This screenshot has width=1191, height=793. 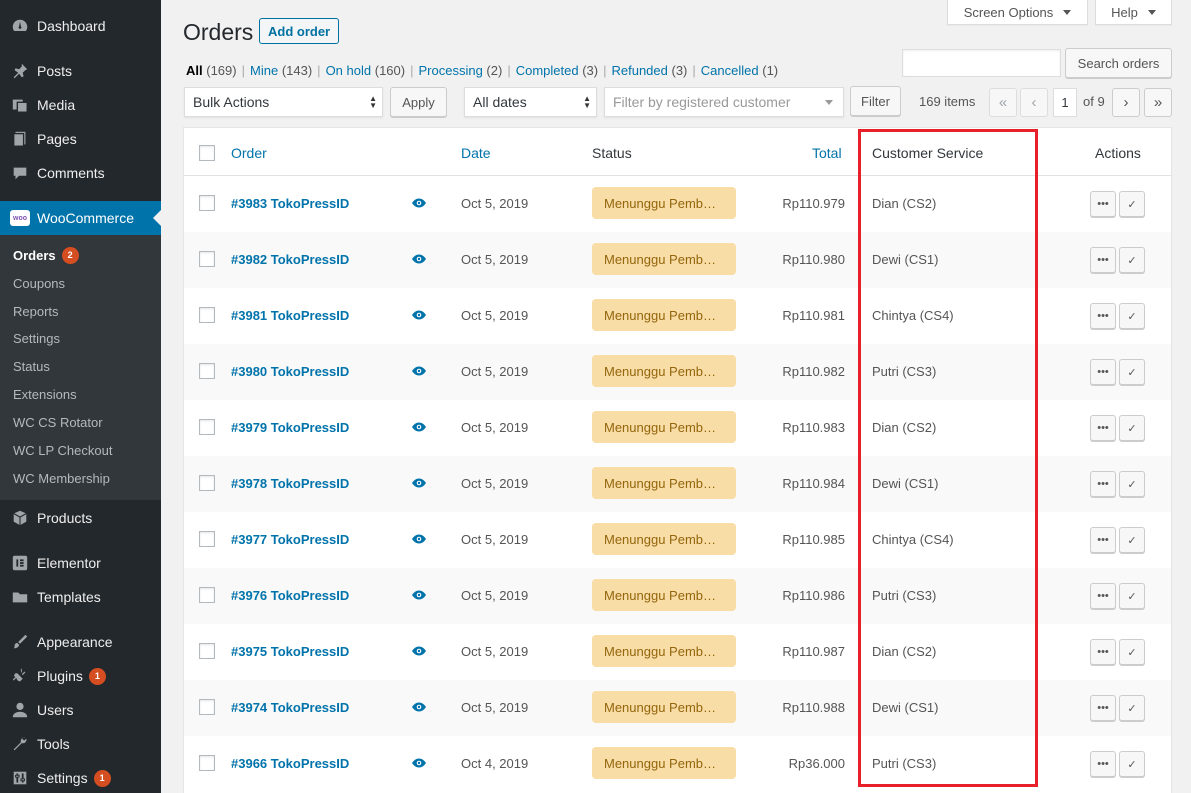 What do you see at coordinates (80, 676) in the screenshot?
I see `menu-plugins: Plugins 1` at bounding box center [80, 676].